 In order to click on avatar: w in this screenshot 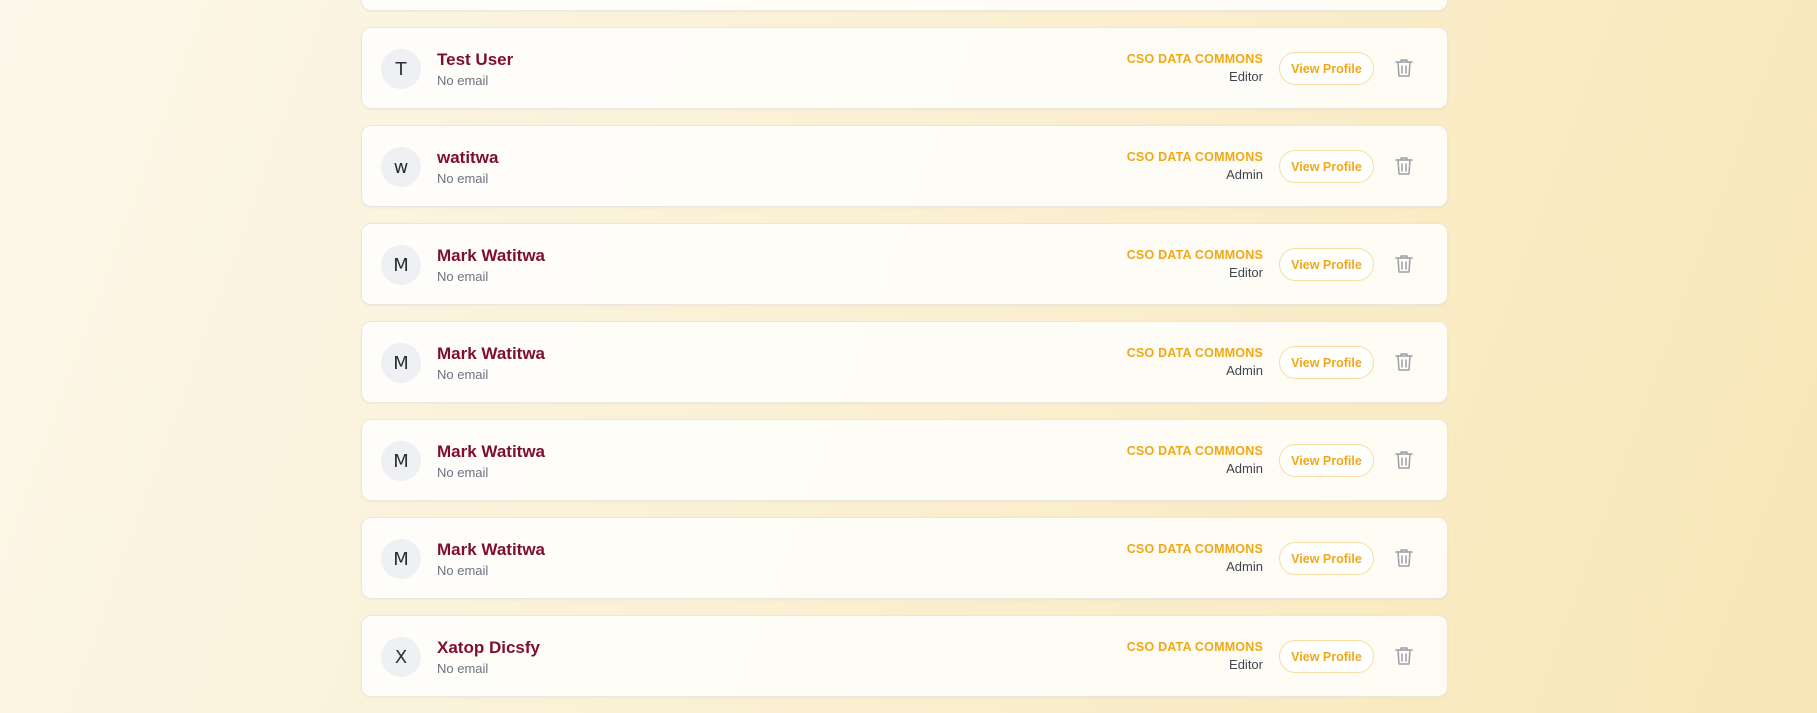, I will do `click(401, 167)`.